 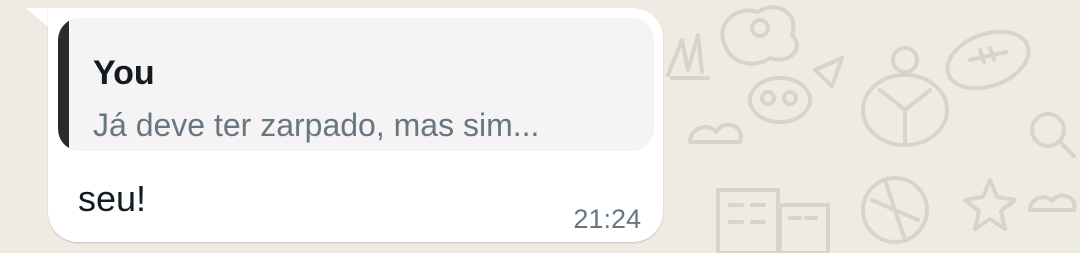 What do you see at coordinates (759, 35) in the screenshot?
I see `ghost-doodle-icon` at bounding box center [759, 35].